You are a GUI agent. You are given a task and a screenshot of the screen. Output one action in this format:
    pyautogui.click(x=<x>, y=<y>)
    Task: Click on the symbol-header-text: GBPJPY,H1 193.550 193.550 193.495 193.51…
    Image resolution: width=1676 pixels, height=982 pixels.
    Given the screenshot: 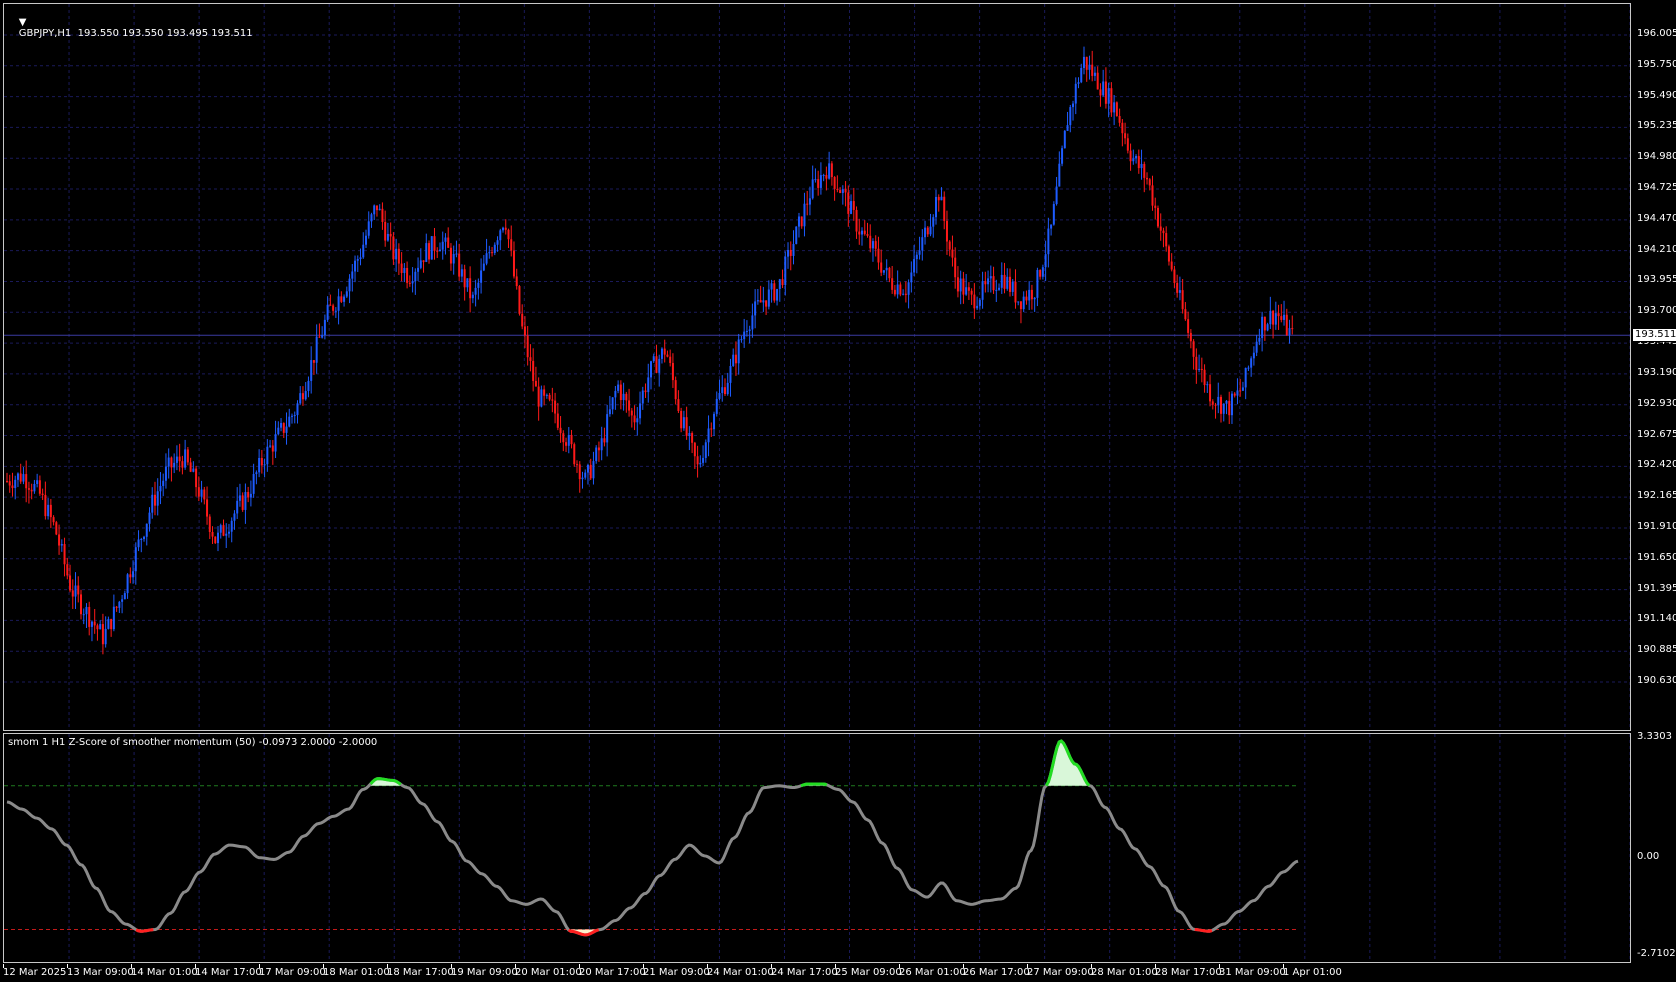 What is the action you would take?
    pyautogui.click(x=135, y=33)
    